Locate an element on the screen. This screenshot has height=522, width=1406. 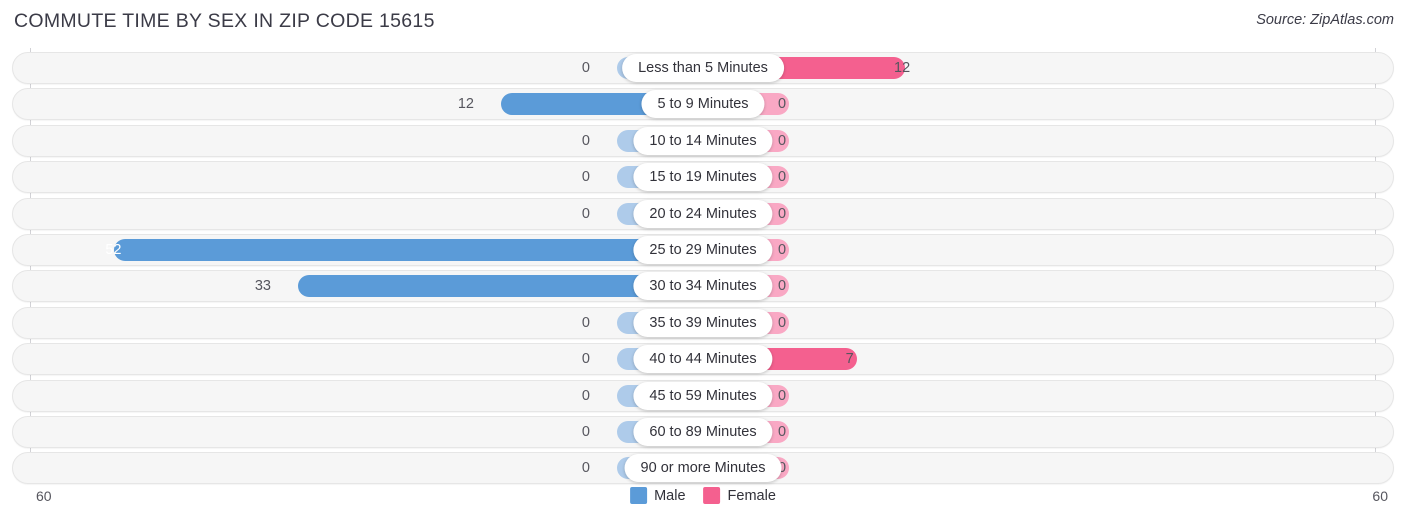
value-label-female: 12 is located at coordinates (902, 68).